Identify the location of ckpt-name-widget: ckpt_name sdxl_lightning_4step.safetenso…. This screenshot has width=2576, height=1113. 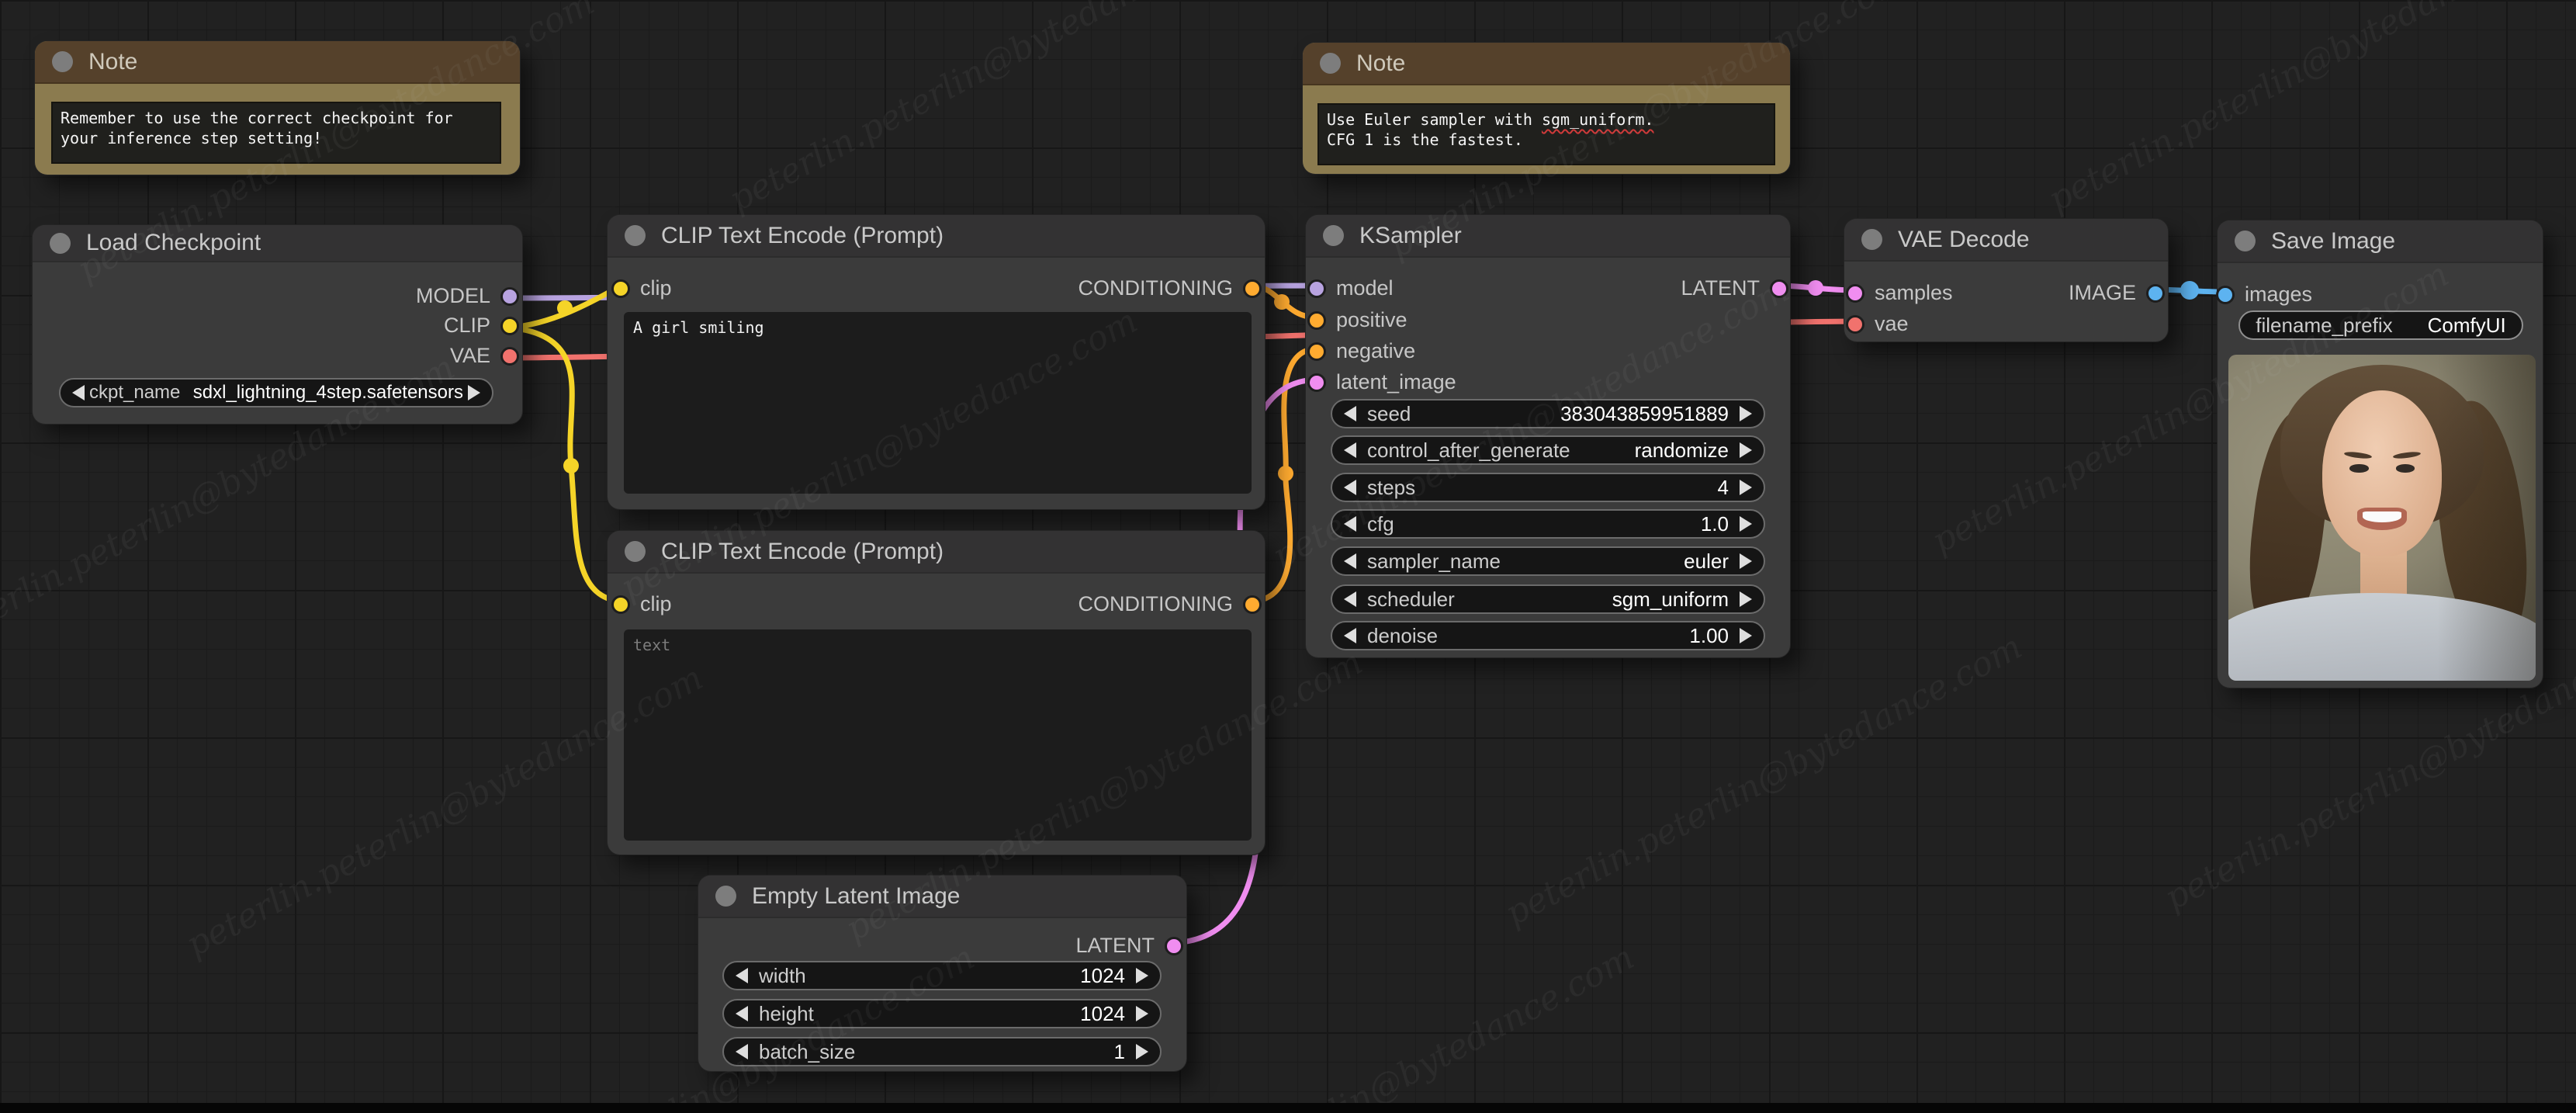
(276, 393).